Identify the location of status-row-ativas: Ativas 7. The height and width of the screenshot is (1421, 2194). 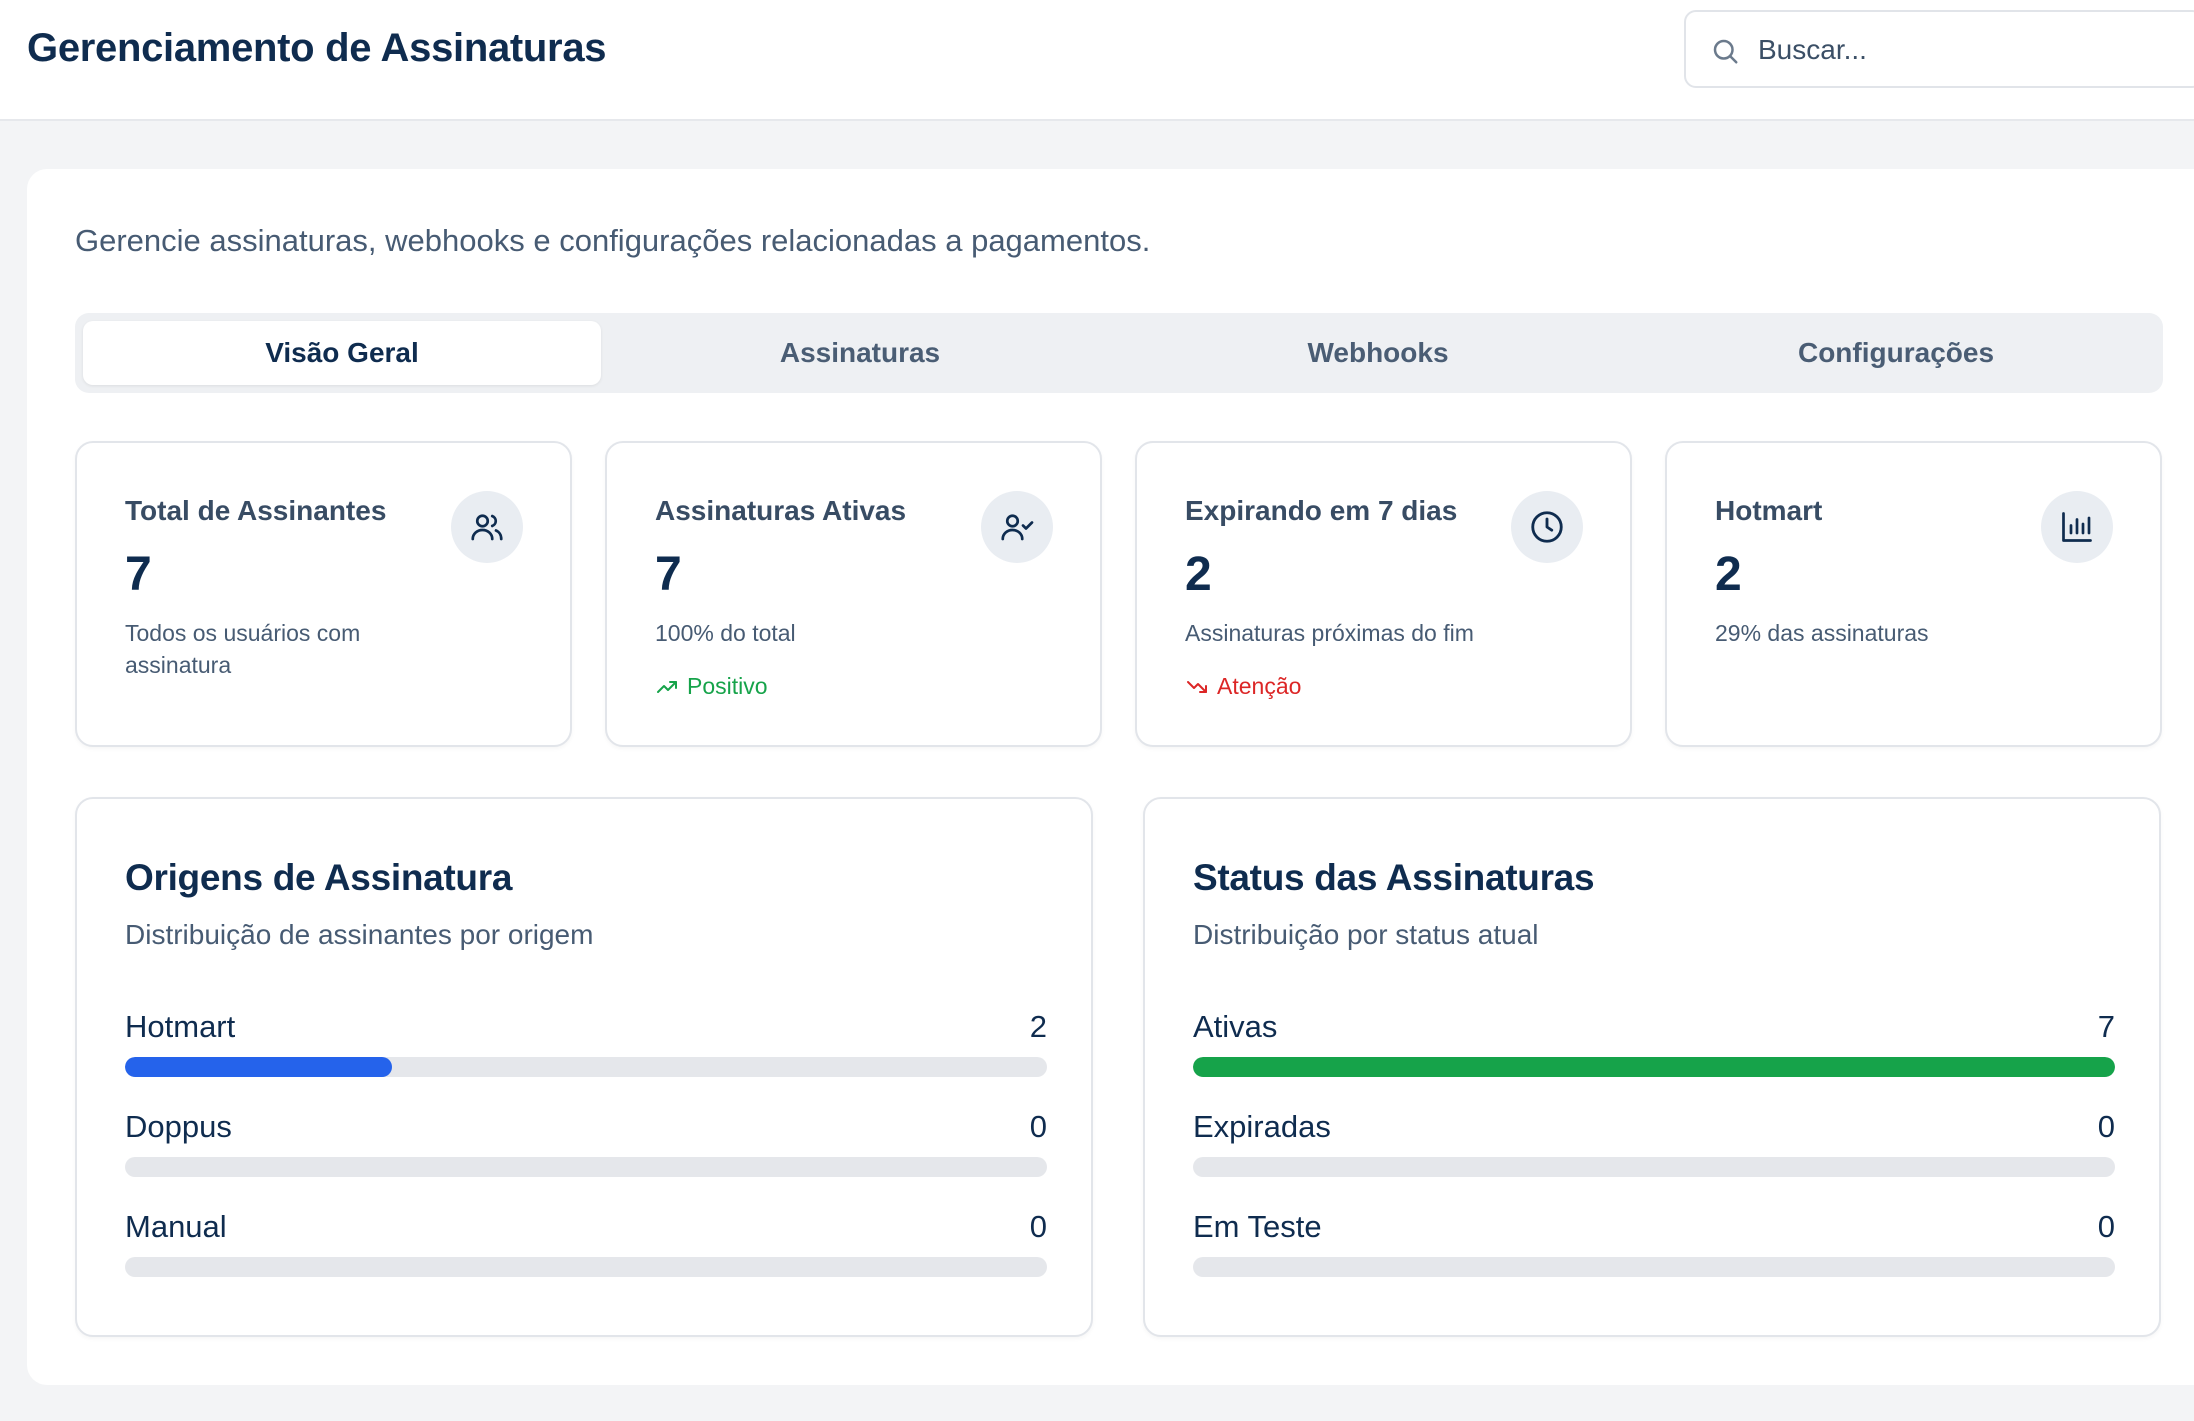
(1654, 1044).